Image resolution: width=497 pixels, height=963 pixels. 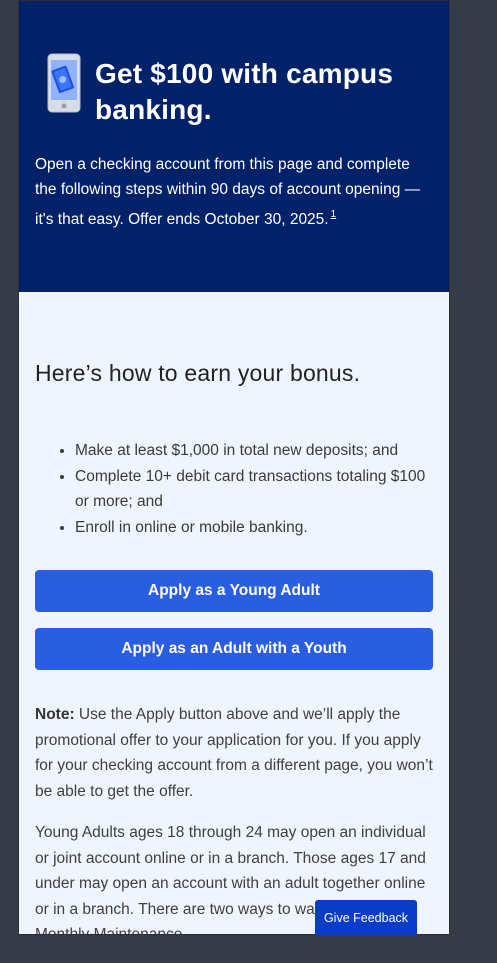 What do you see at coordinates (244, 91) in the screenshot?
I see `hero-title: Get $100 with campus banking.` at bounding box center [244, 91].